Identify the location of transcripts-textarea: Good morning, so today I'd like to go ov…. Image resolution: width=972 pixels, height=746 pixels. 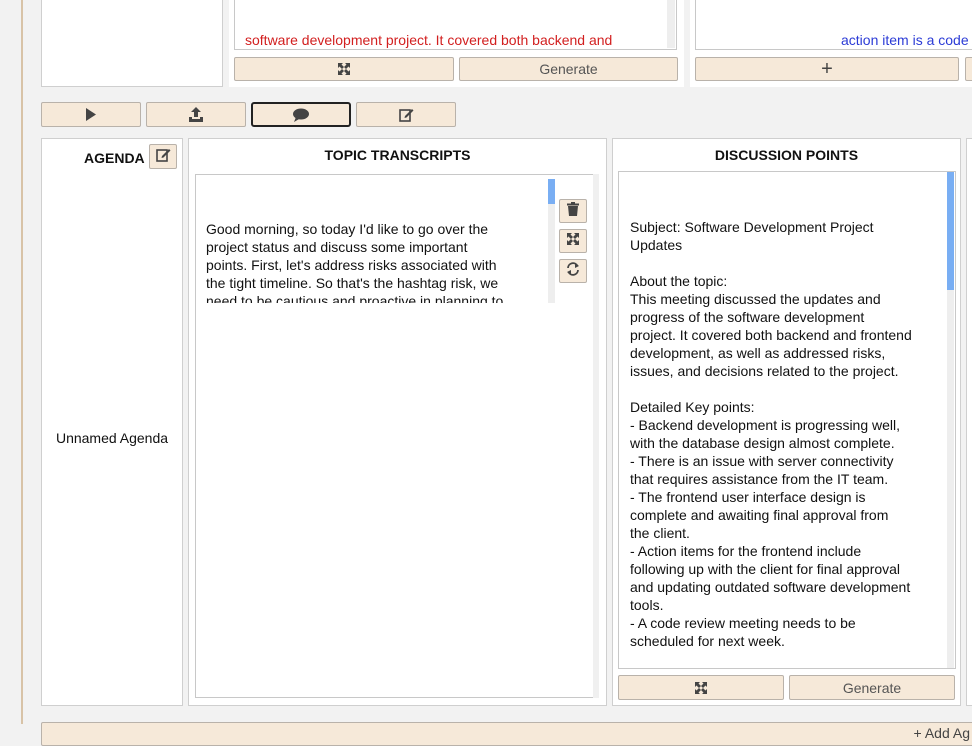
(370, 243).